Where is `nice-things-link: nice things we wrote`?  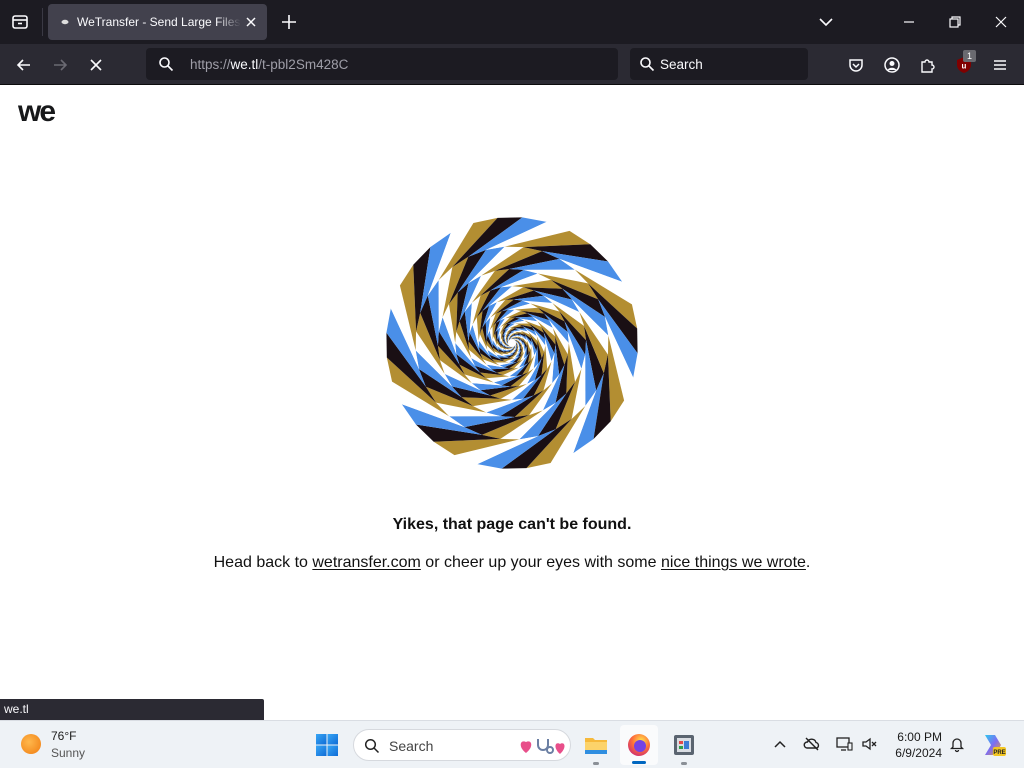
nice-things-link: nice things we wrote is located at coordinates (733, 562).